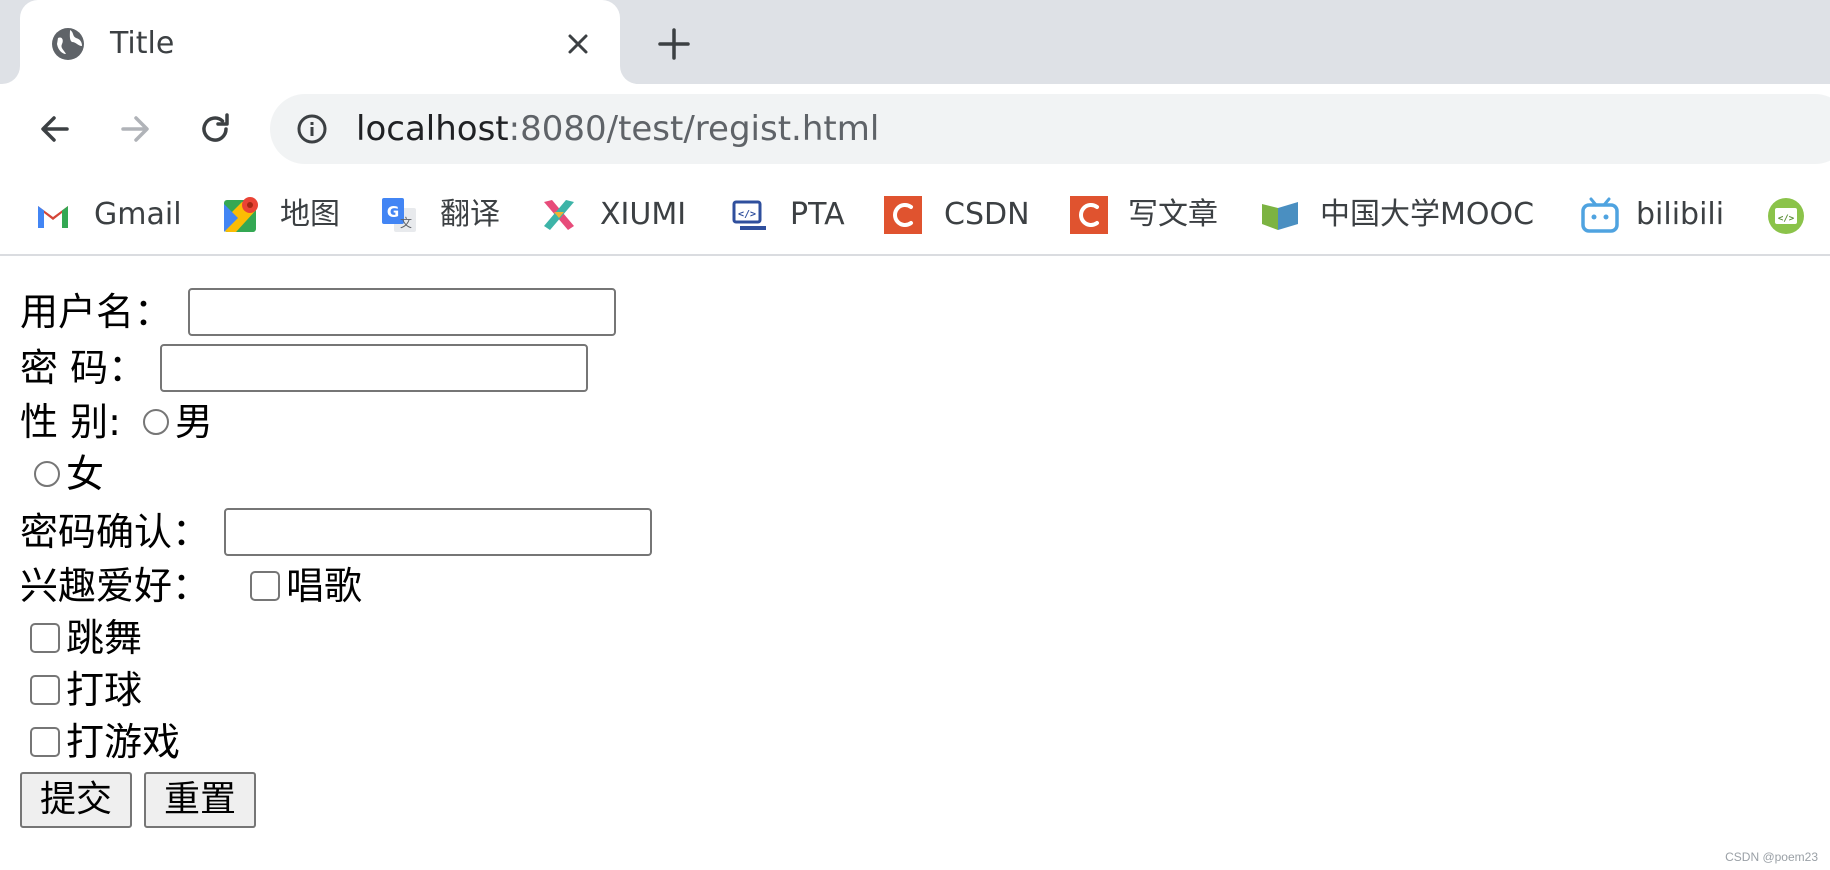 The width and height of the screenshot is (1830, 870). I want to click on hobby-game-row: 打游戏, so click(915, 742).